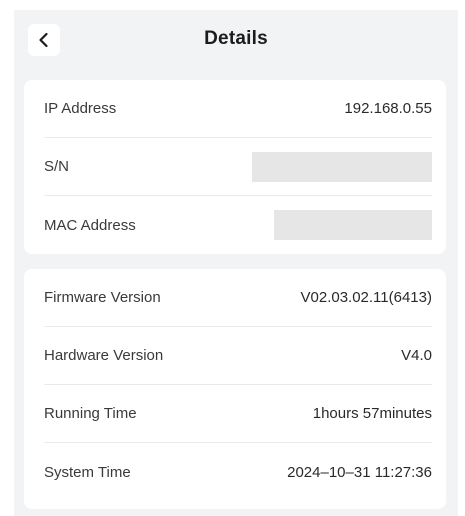 This screenshot has height=516, width=465. Describe the element at coordinates (238, 414) in the screenshot. I see `running-time-row: Running Time 1hours 57minutes` at that location.